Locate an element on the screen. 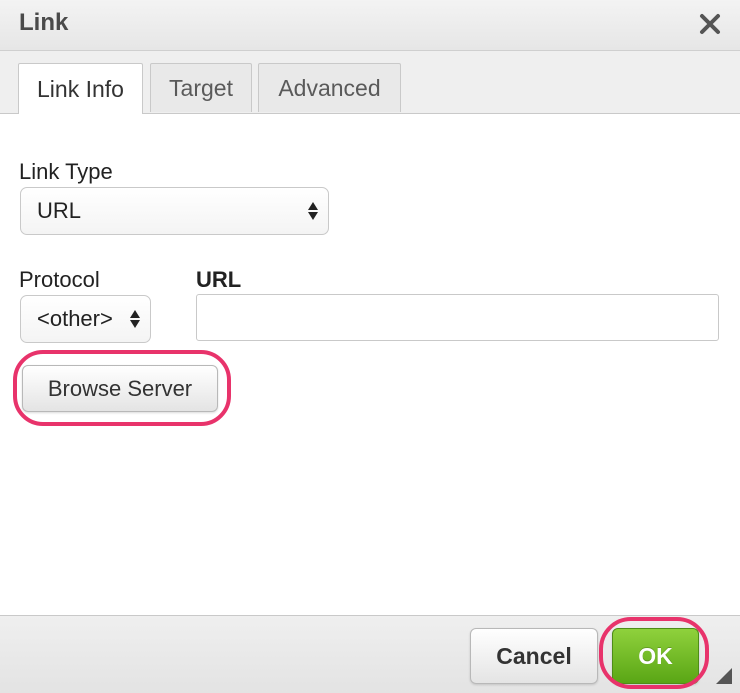 The height and width of the screenshot is (693, 740). cancel-button: Cancel is located at coordinates (534, 656).